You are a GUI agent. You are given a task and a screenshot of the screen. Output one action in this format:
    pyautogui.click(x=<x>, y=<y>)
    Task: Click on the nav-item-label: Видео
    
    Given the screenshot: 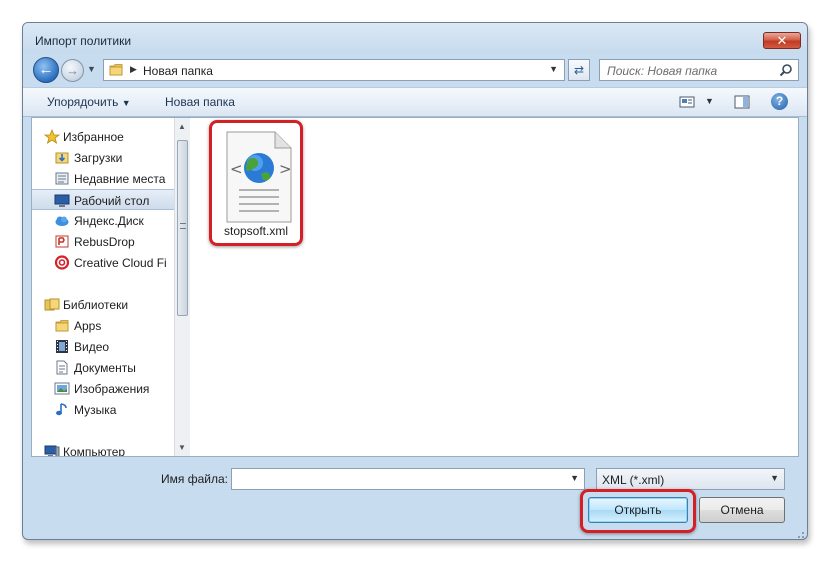 What is the action you would take?
    pyautogui.click(x=92, y=347)
    